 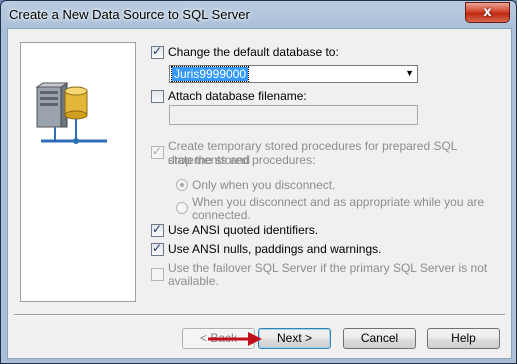 What do you see at coordinates (221, 215) in the screenshot?
I see `radio-appropriate-label-line2: connected.` at bounding box center [221, 215].